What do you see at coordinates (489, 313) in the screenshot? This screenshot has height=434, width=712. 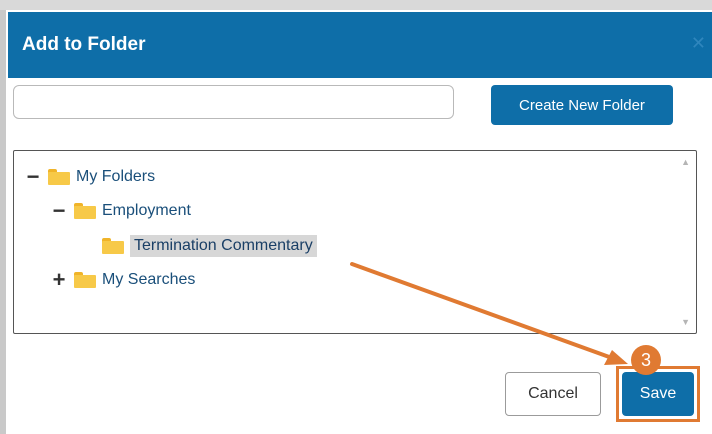 I see `annotation-arrow` at bounding box center [489, 313].